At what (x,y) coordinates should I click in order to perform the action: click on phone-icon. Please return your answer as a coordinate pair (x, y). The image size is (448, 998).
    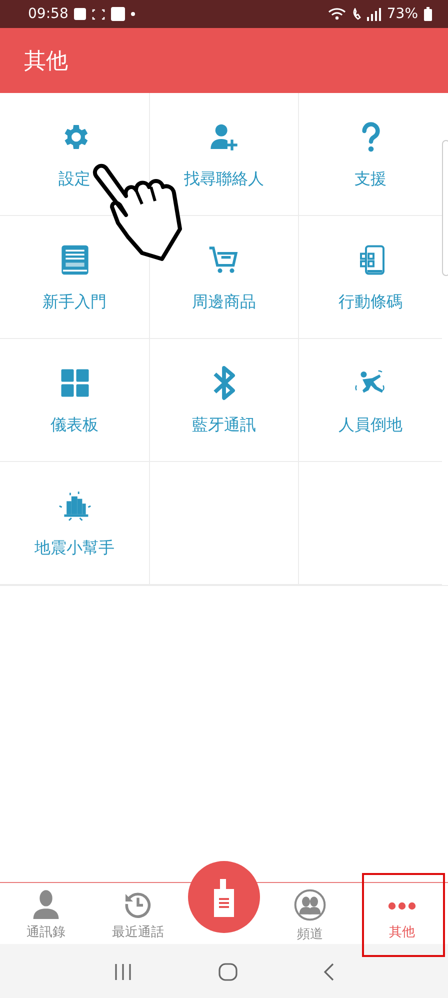
    Looking at the image, I should click on (356, 14).